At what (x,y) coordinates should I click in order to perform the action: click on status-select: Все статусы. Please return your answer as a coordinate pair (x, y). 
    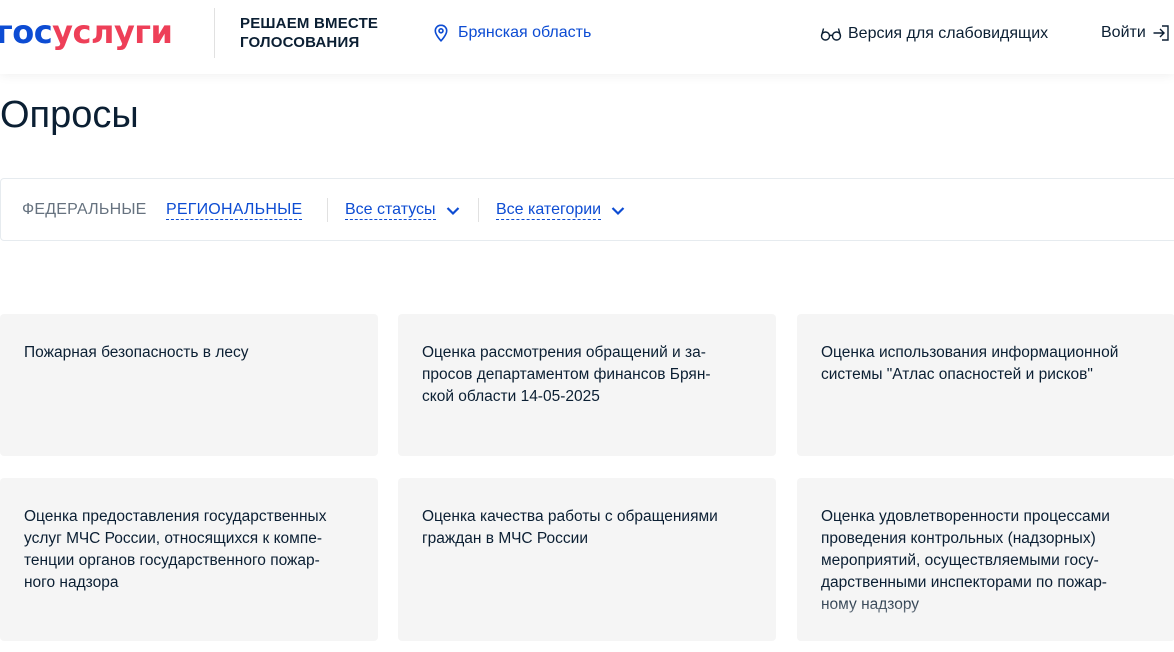
    Looking at the image, I should click on (402, 210).